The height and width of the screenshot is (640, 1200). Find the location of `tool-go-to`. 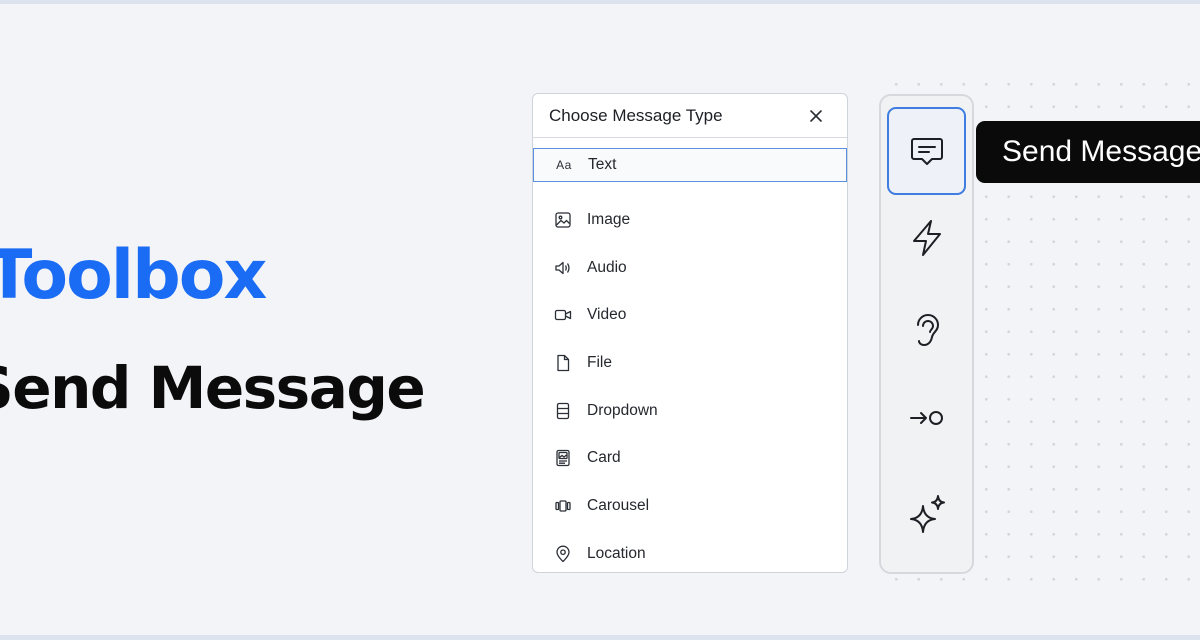

tool-go-to is located at coordinates (926, 418).